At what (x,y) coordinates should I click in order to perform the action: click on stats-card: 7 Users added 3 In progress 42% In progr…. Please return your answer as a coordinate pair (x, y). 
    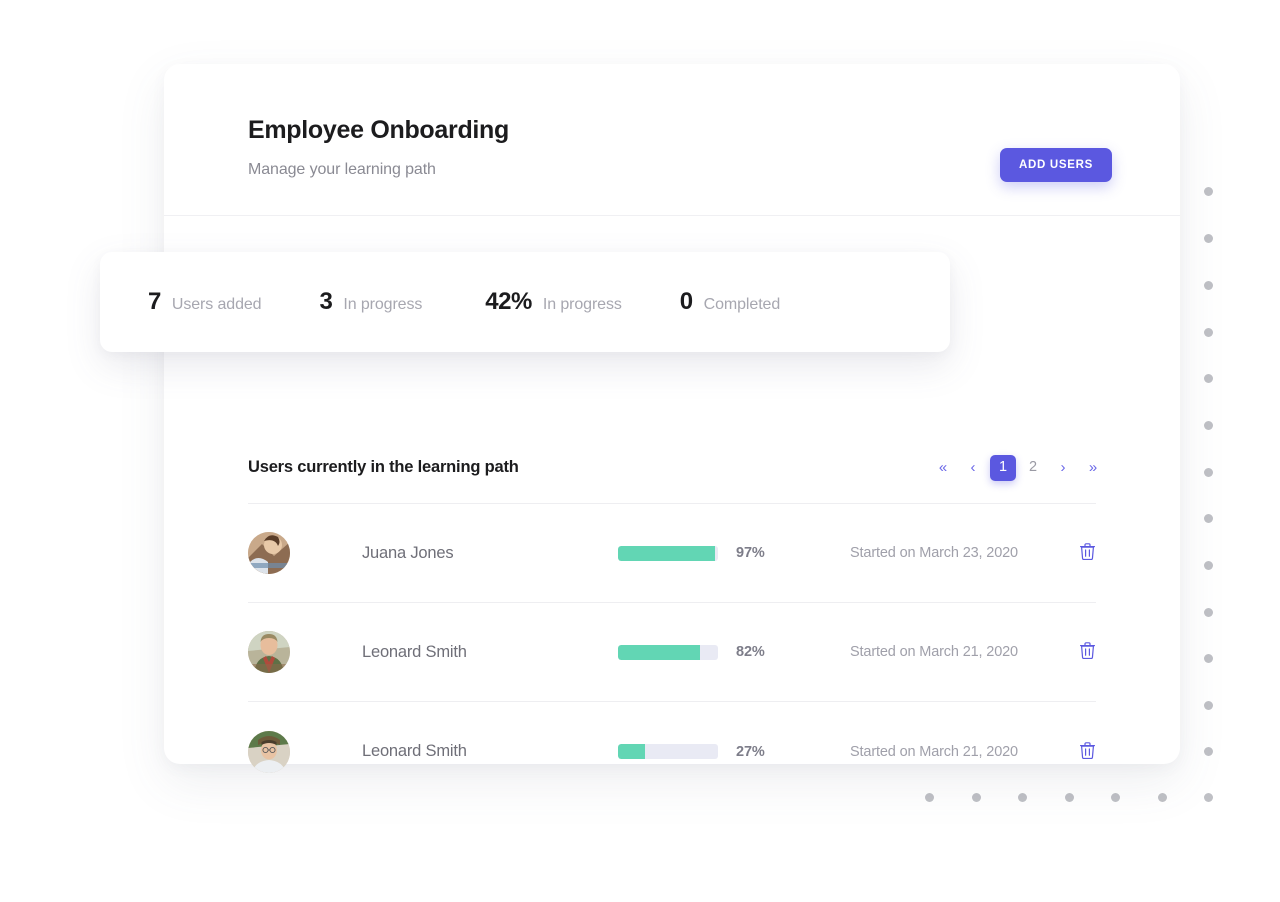
    Looking at the image, I should click on (525, 302).